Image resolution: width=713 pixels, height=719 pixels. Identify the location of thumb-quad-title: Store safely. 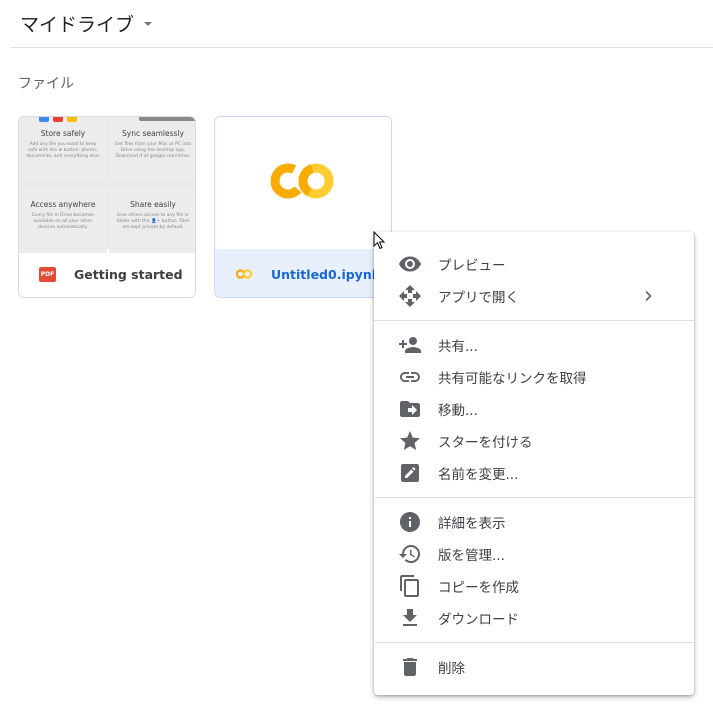
(63, 133).